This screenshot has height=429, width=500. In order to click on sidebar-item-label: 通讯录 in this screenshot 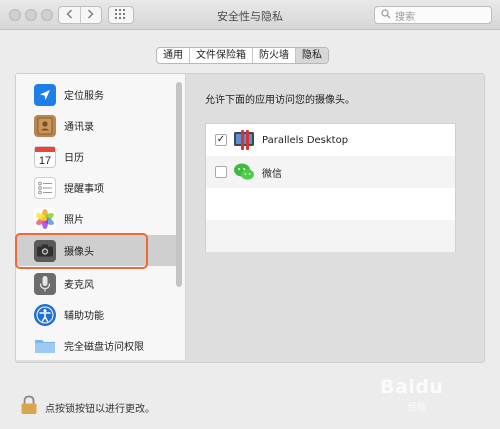, I will do `click(79, 127)`.